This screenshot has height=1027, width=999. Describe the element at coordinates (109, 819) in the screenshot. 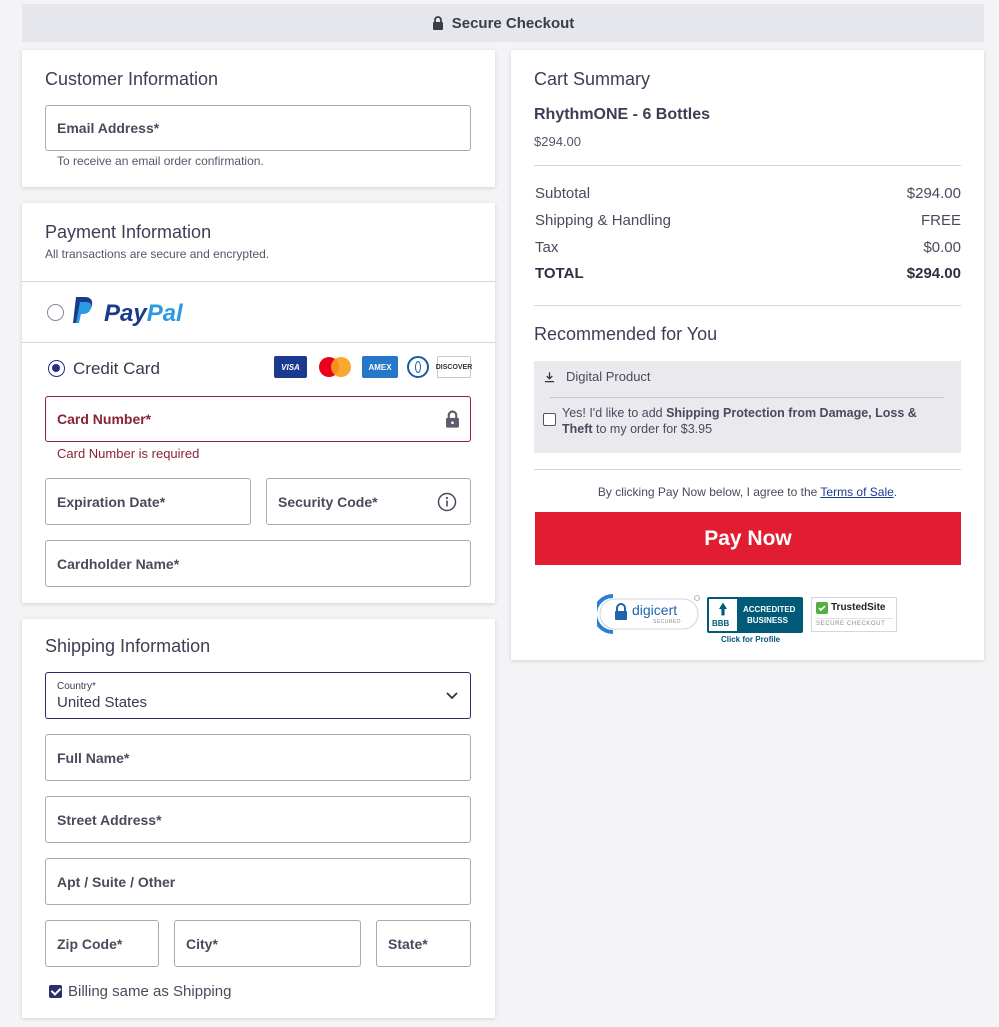

I see `street-address-label: Street Address*` at that location.